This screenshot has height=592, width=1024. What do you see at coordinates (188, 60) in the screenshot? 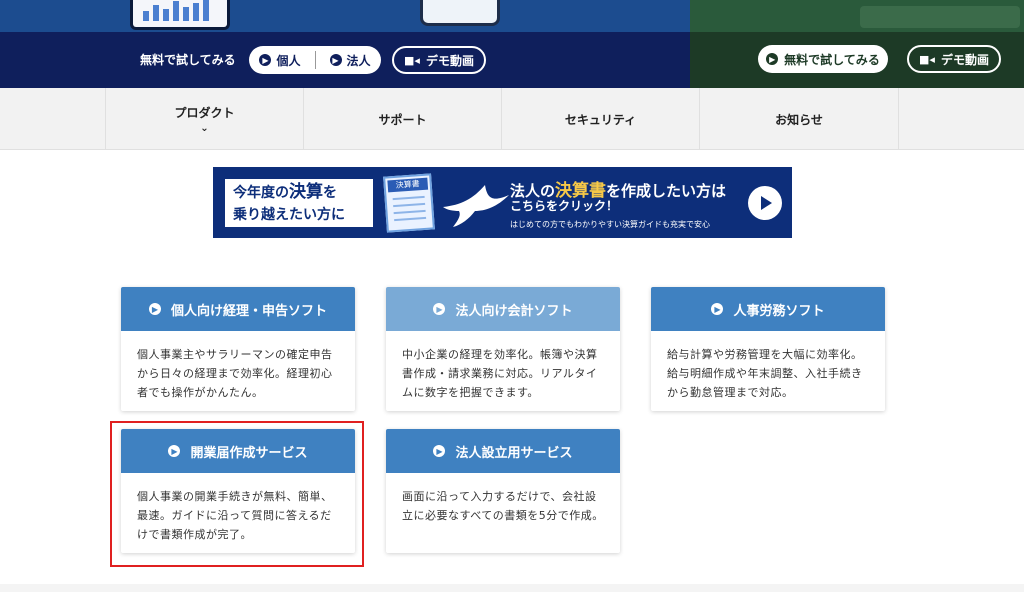
I see `trial-label: 無料で試してみる` at bounding box center [188, 60].